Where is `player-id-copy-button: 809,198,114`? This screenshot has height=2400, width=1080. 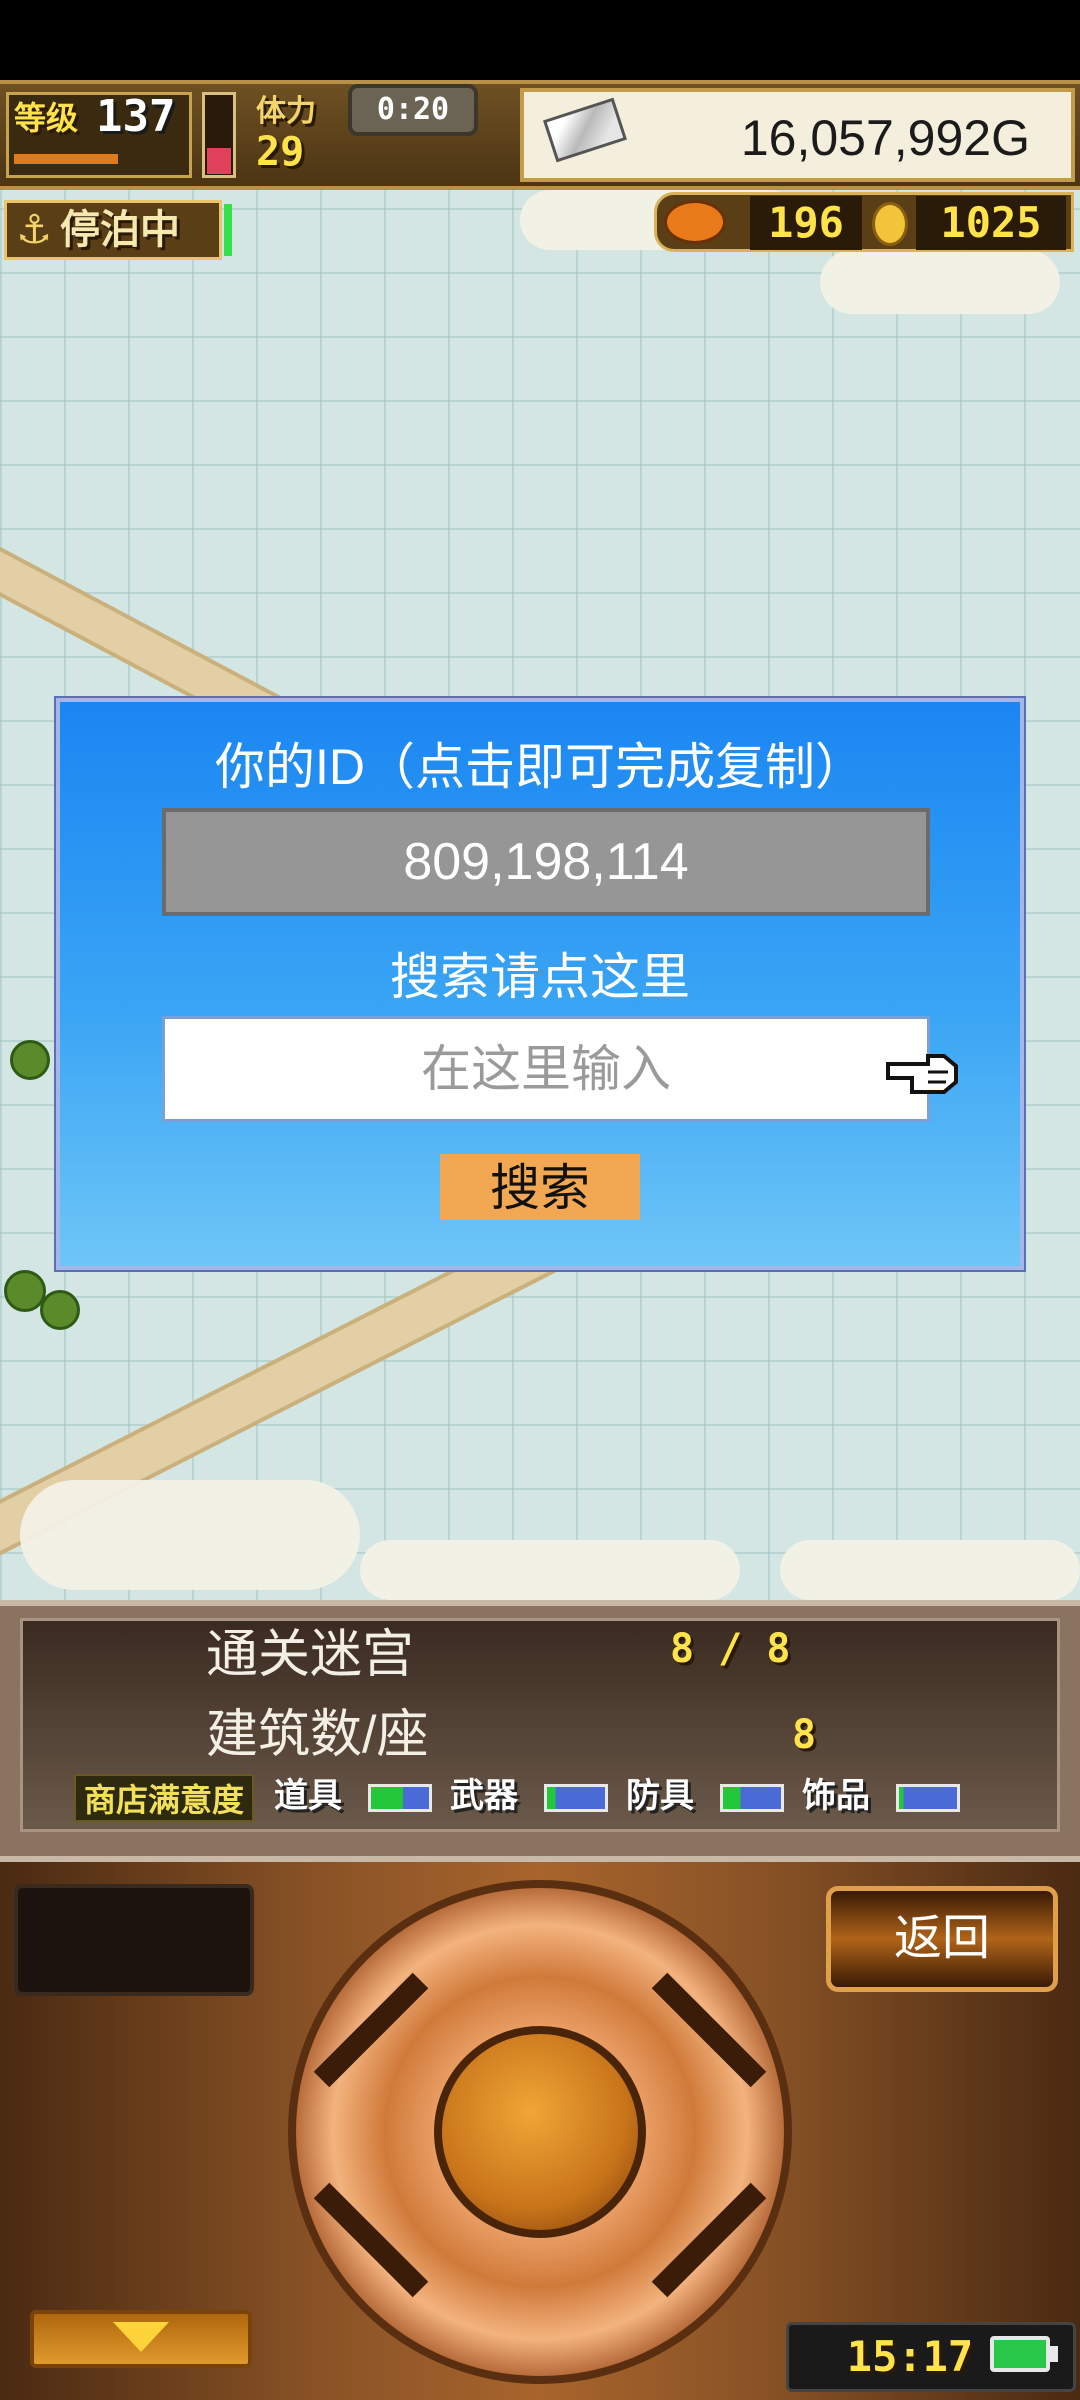
player-id-copy-button: 809,198,114 is located at coordinates (546, 862).